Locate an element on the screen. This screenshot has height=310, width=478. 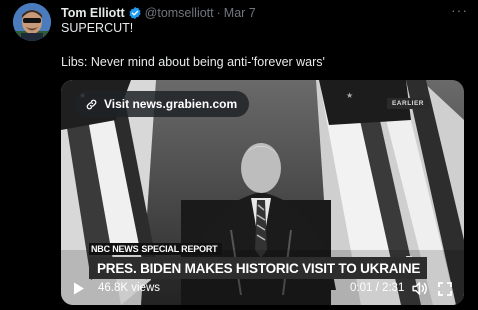
video-controls: 46.8K views 0:01 / 2:31 is located at coordinates (262, 288).